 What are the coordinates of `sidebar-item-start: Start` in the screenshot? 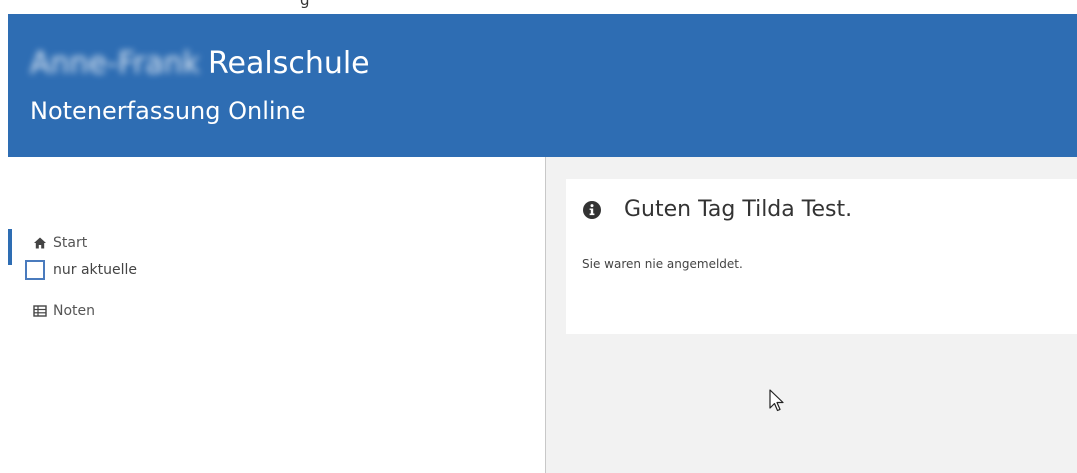 It's located at (60, 243).